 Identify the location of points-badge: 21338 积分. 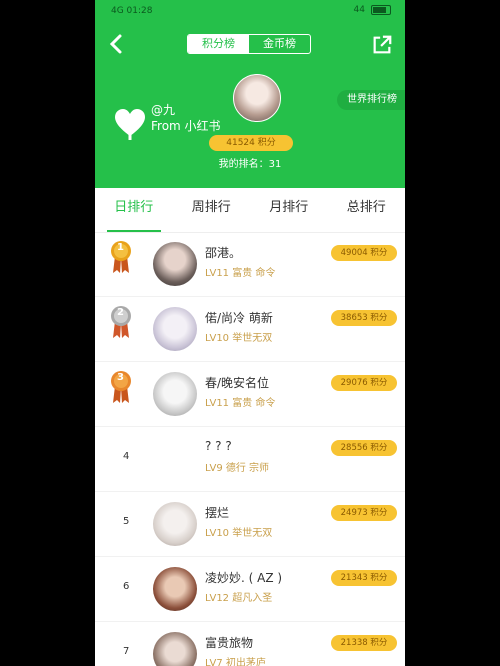
(364, 643).